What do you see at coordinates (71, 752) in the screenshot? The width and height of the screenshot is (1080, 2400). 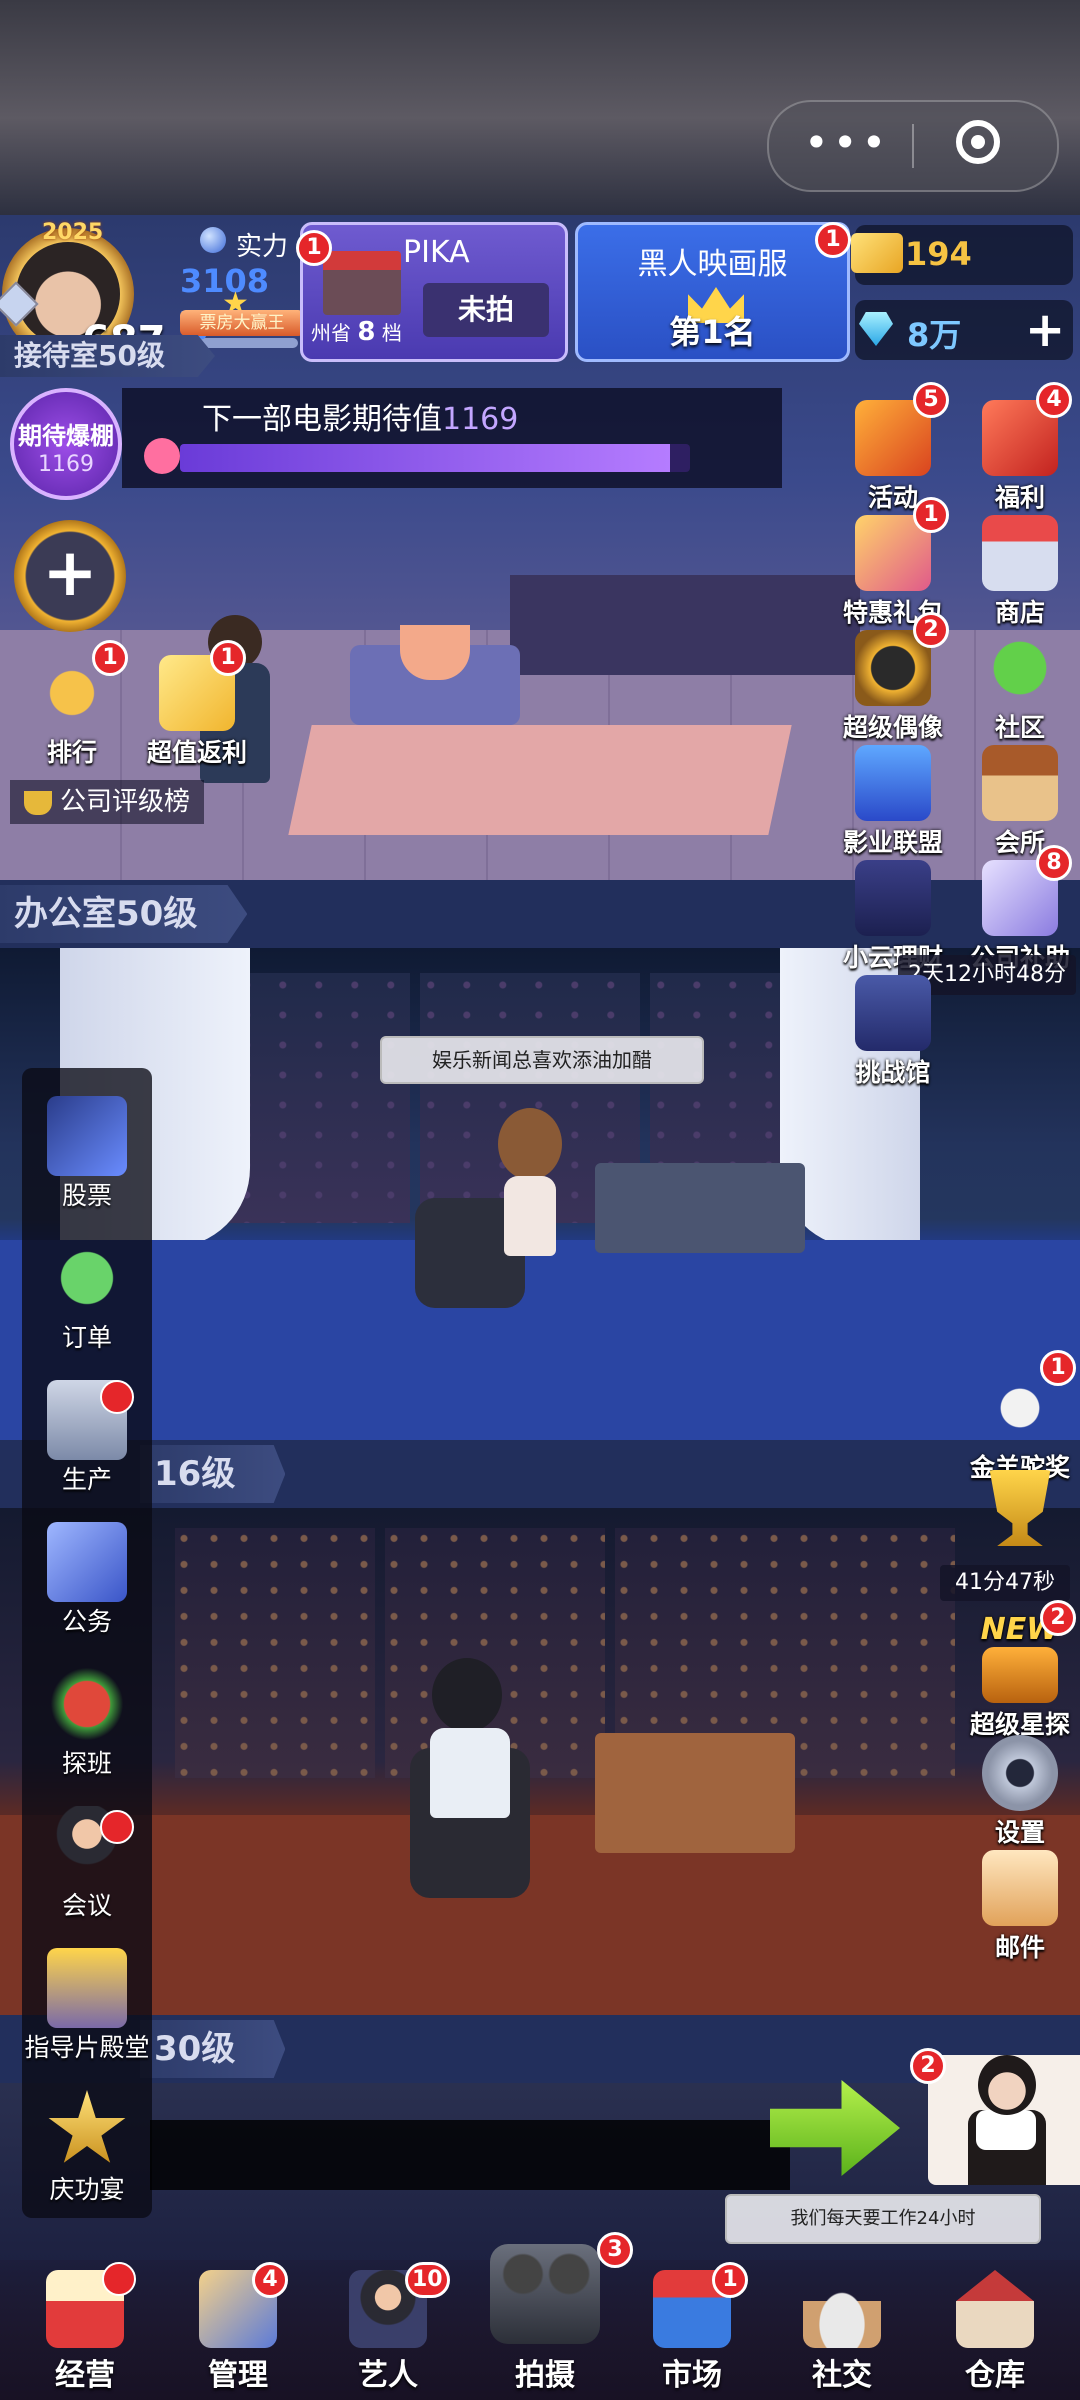 I see `ranking-label: 排行` at bounding box center [71, 752].